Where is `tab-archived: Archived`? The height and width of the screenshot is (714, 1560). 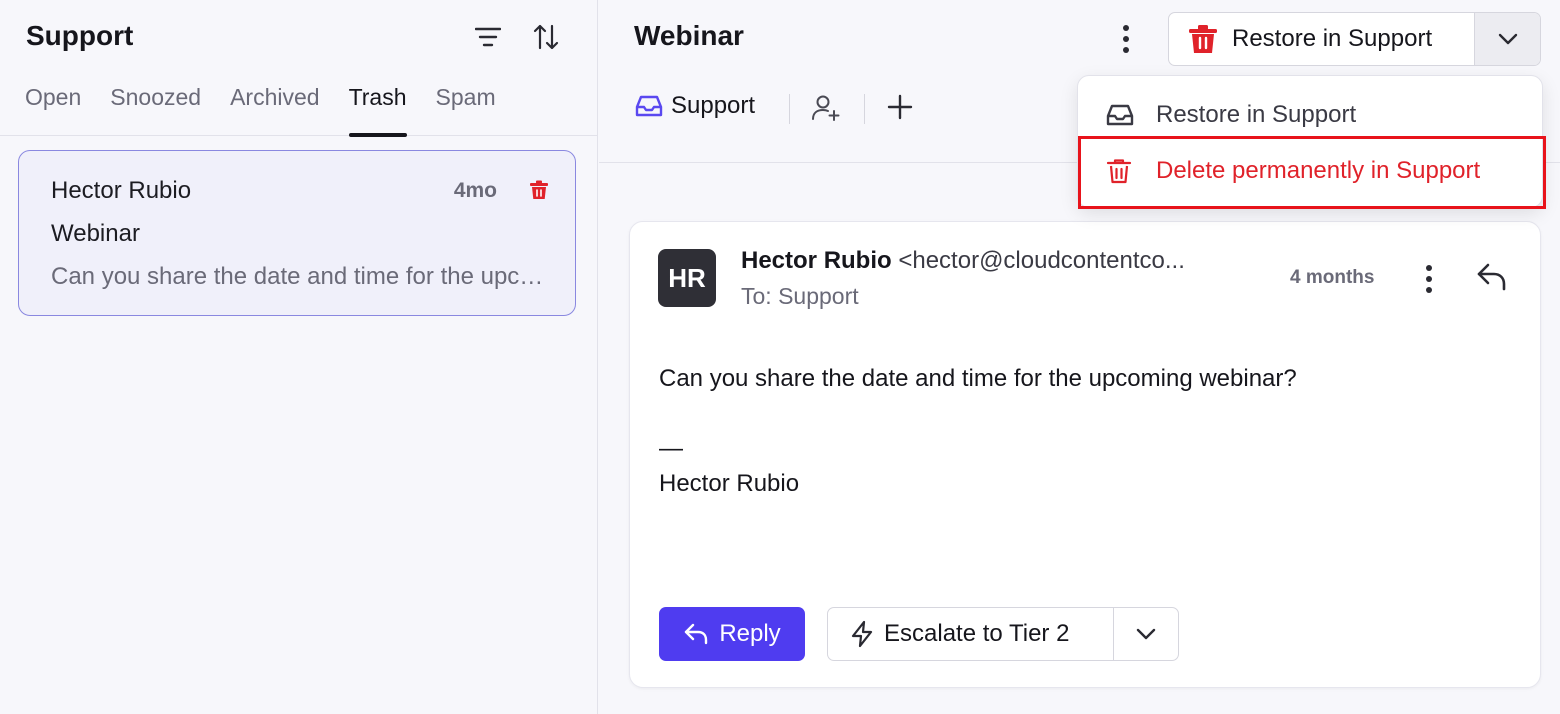 tab-archived: Archived is located at coordinates (274, 108).